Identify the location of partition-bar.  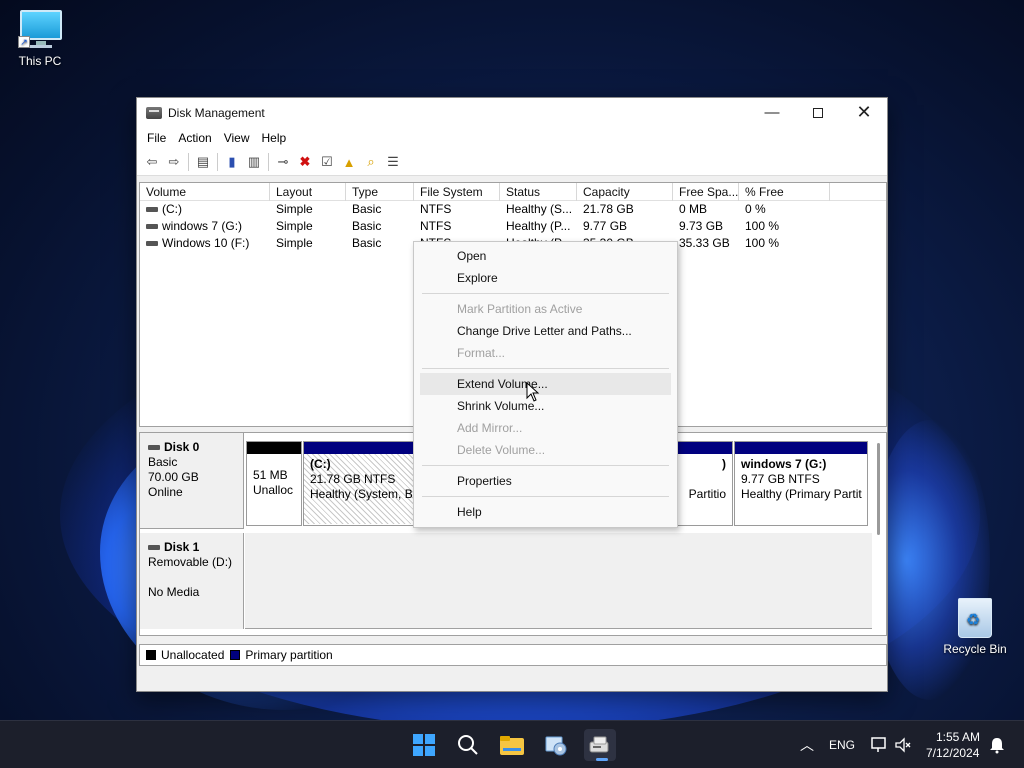
(274, 448).